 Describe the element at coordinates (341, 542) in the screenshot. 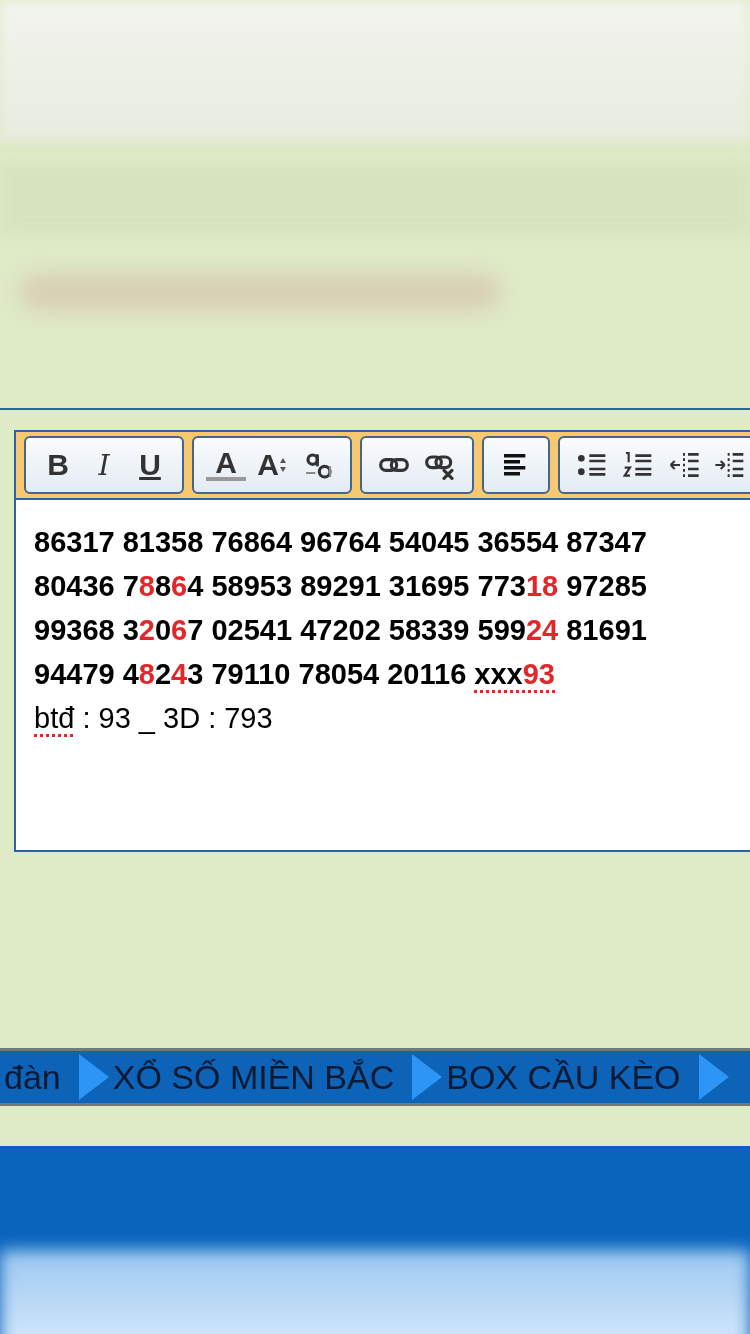

I see `text-line: 86317 81358 76864 96764 54045 36554 87347` at that location.